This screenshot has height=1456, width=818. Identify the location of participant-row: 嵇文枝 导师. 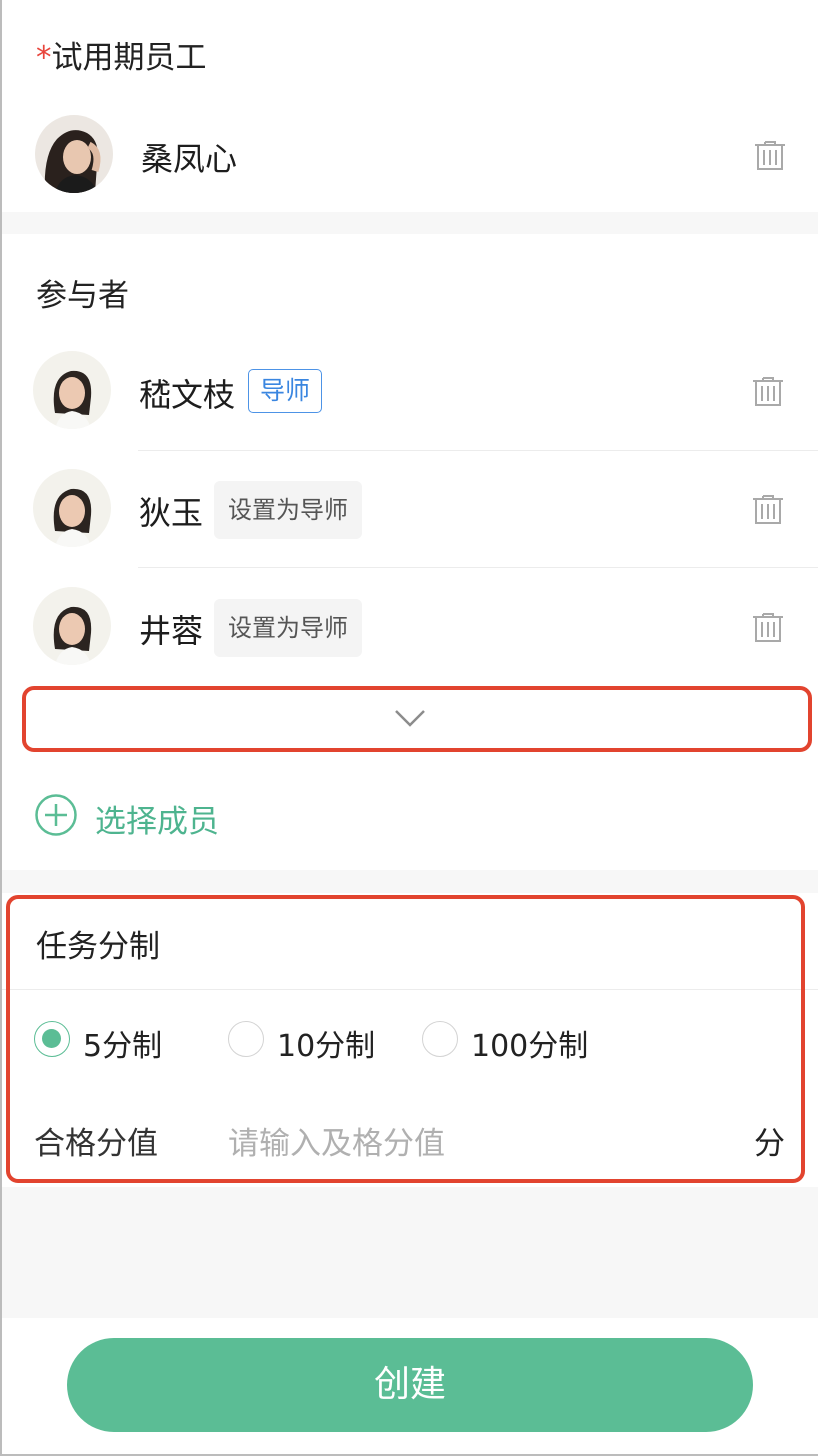
(408, 390).